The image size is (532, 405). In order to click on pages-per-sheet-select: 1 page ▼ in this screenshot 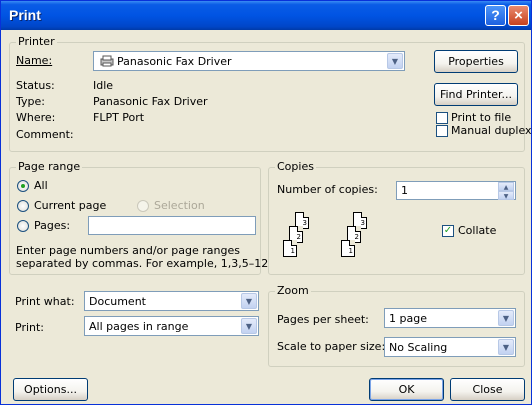, I will do `click(450, 318)`.